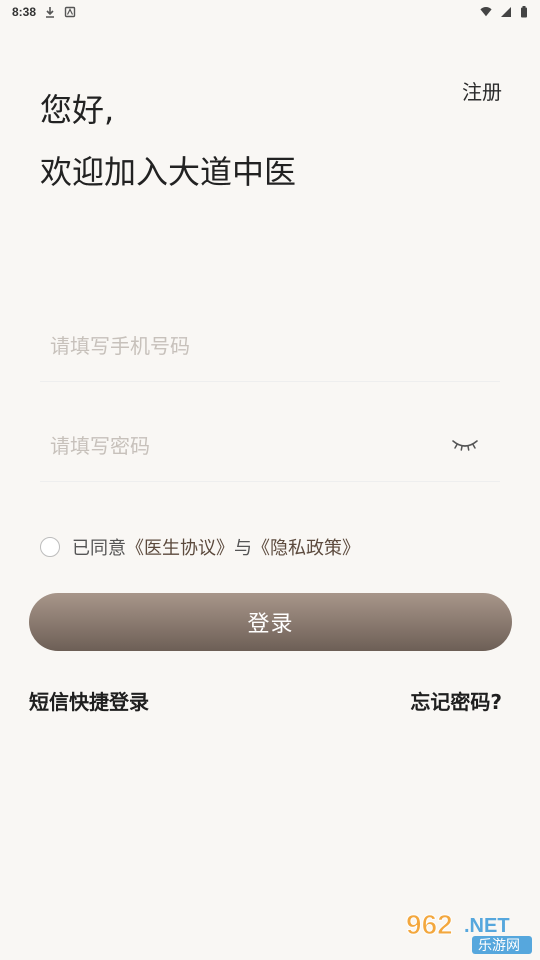 The image size is (540, 960). What do you see at coordinates (24, 12) in the screenshot?
I see `status-time: 8:38` at bounding box center [24, 12].